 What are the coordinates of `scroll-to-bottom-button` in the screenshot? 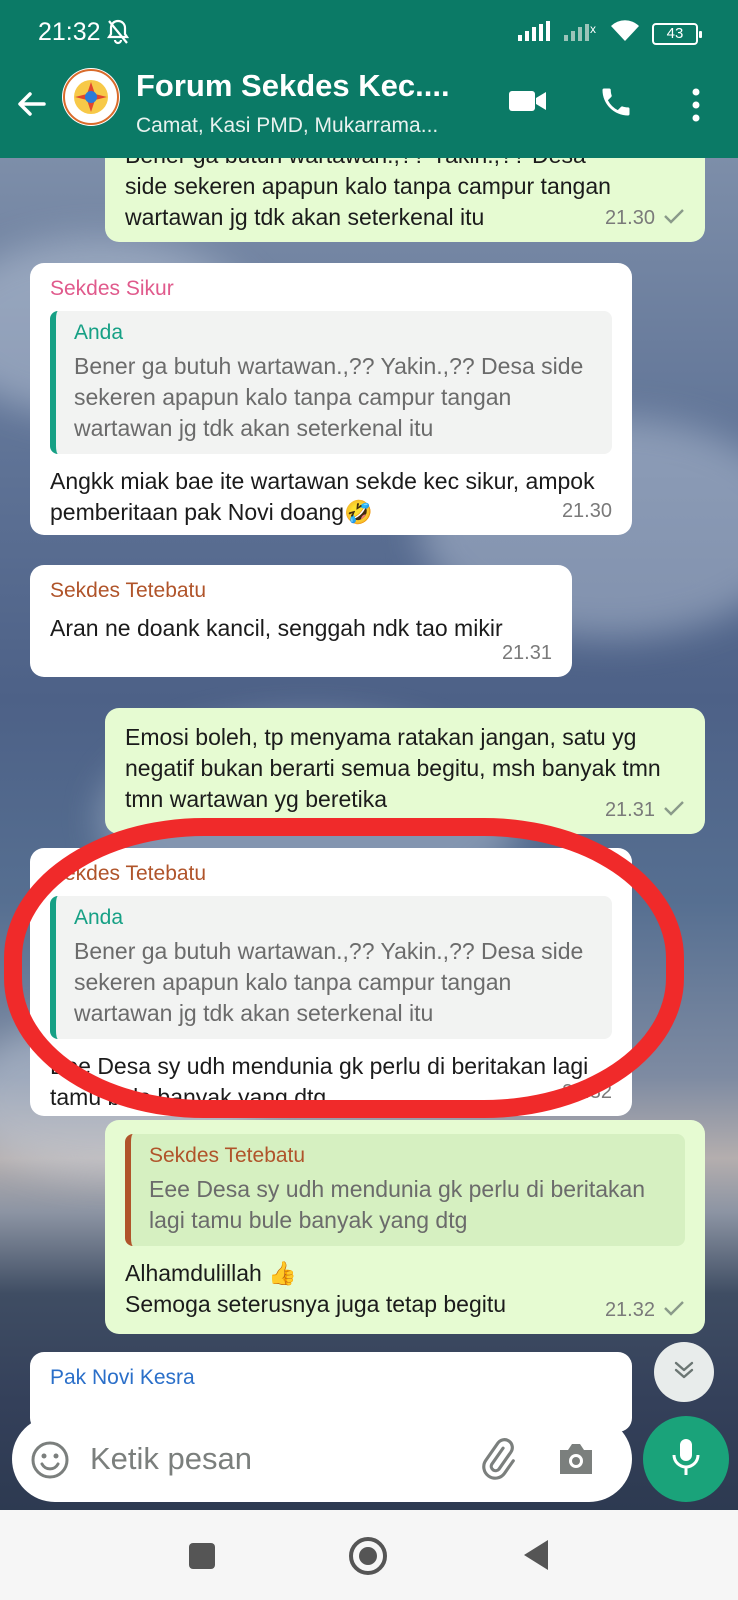 It's located at (684, 1372).